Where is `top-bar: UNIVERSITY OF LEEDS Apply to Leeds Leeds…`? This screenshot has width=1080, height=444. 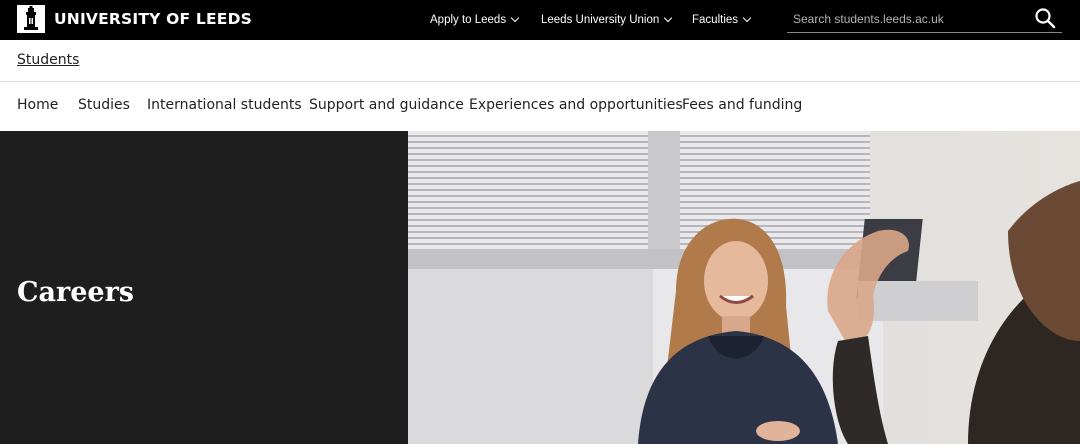
top-bar: UNIVERSITY OF LEEDS Apply to Leeds Leeds… is located at coordinates (540, 20).